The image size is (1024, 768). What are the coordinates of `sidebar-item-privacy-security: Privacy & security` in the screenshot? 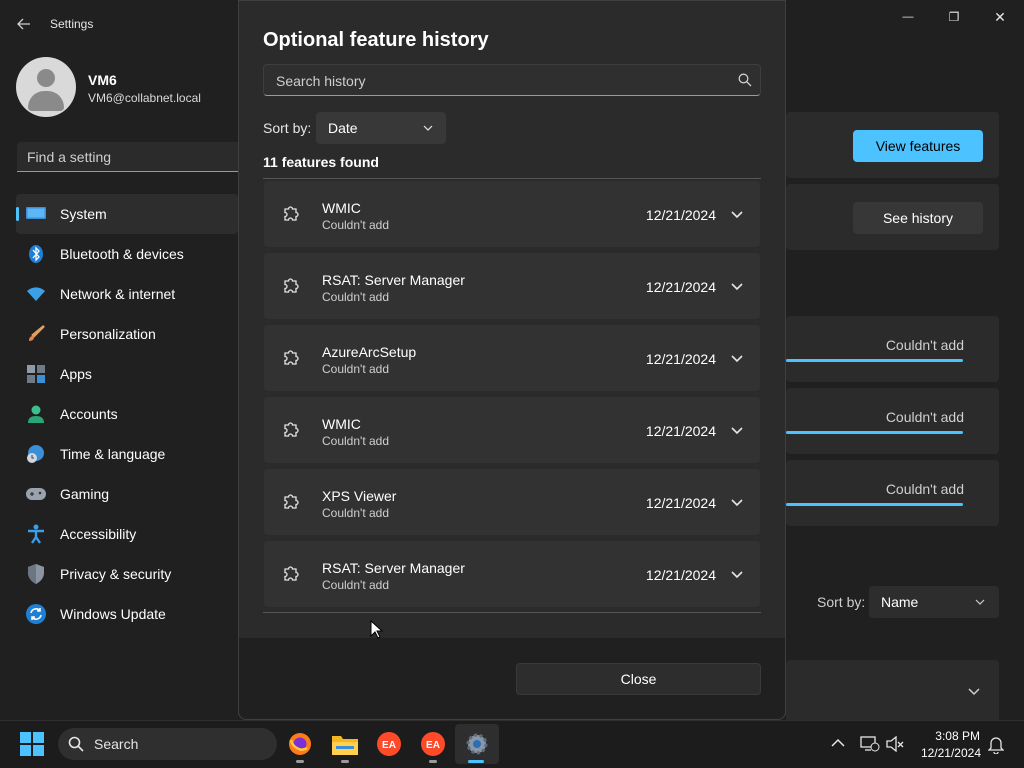 It's located at (127, 574).